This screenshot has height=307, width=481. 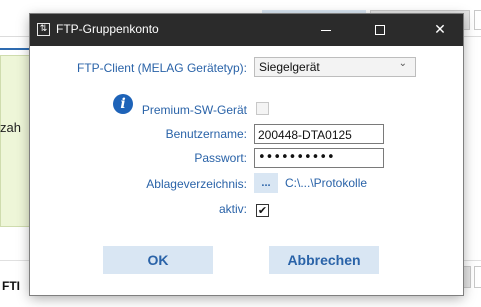 I want to click on maximize-icon, so click(x=380, y=30).